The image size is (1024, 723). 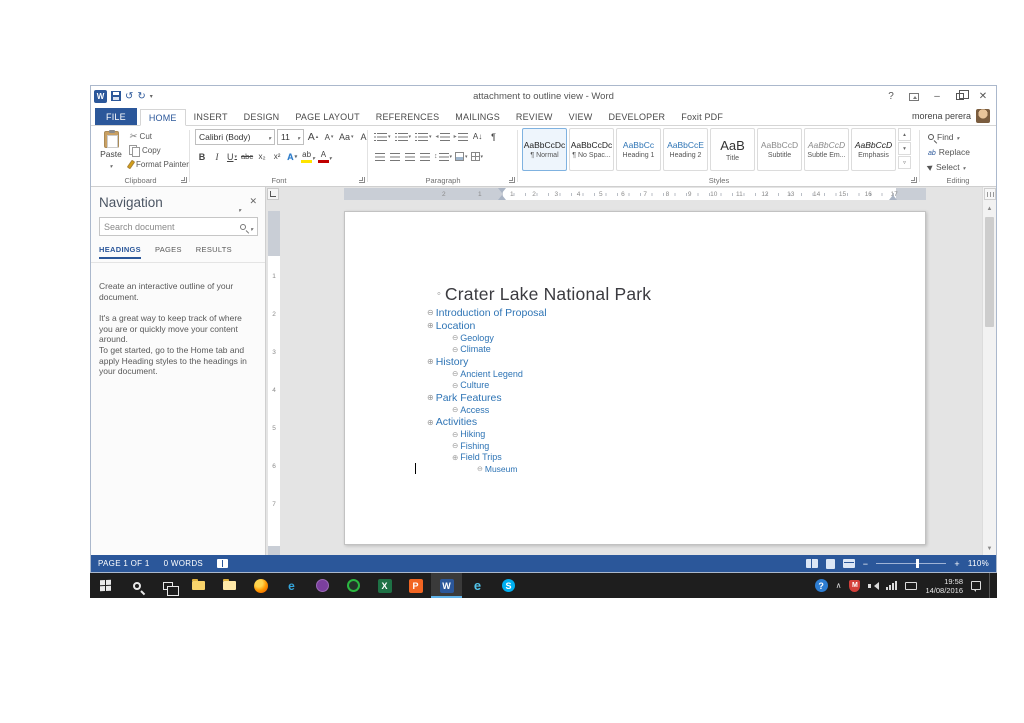 I want to click on show-hide-pilcrow-button: ¶, so click(x=494, y=136).